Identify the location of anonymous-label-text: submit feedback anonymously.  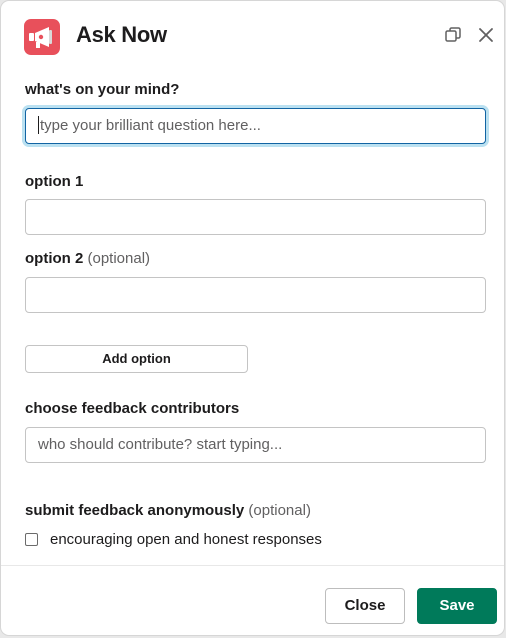
(135, 510).